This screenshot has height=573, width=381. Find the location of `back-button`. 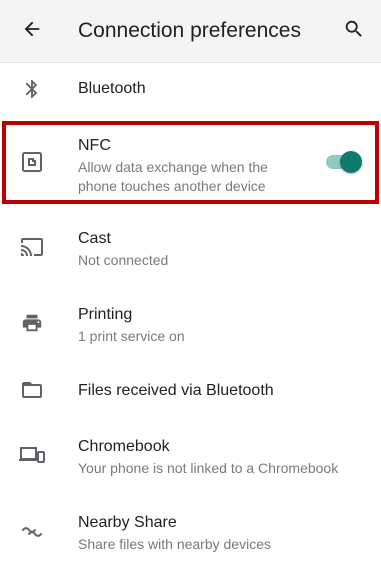

back-button is located at coordinates (32, 31).